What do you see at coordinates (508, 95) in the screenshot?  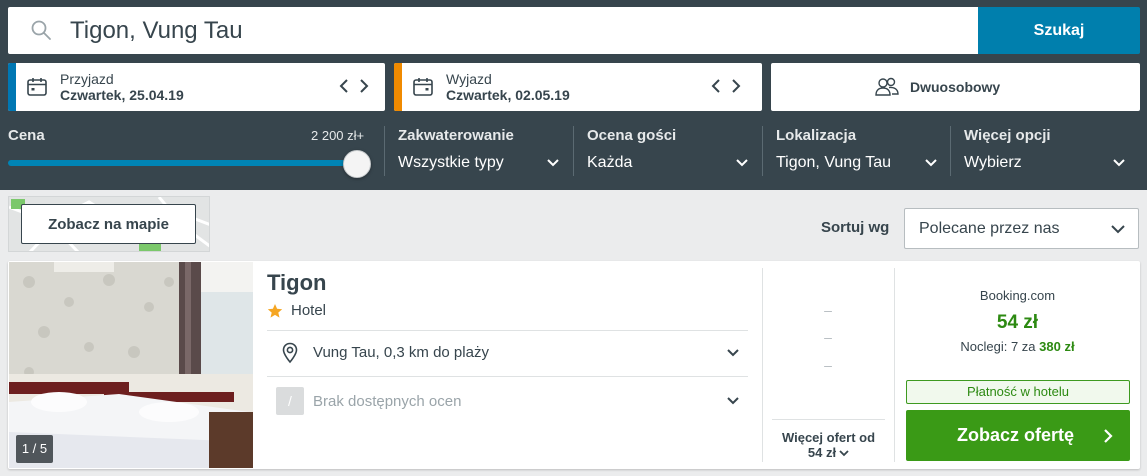 I see `checkout-value: Czwartek, 02.05.19` at bounding box center [508, 95].